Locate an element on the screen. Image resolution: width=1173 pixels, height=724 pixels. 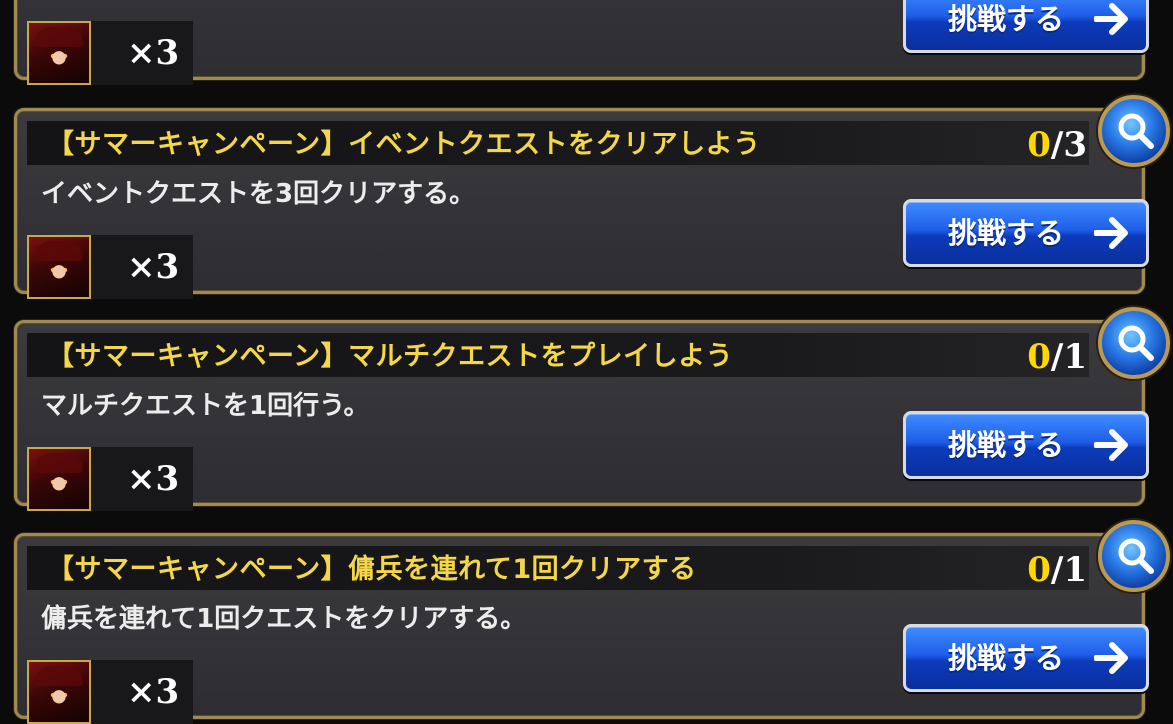
mission-title: 【サマーキャンペーン】イベントクエストをクリアしよう is located at coordinates (404, 144).